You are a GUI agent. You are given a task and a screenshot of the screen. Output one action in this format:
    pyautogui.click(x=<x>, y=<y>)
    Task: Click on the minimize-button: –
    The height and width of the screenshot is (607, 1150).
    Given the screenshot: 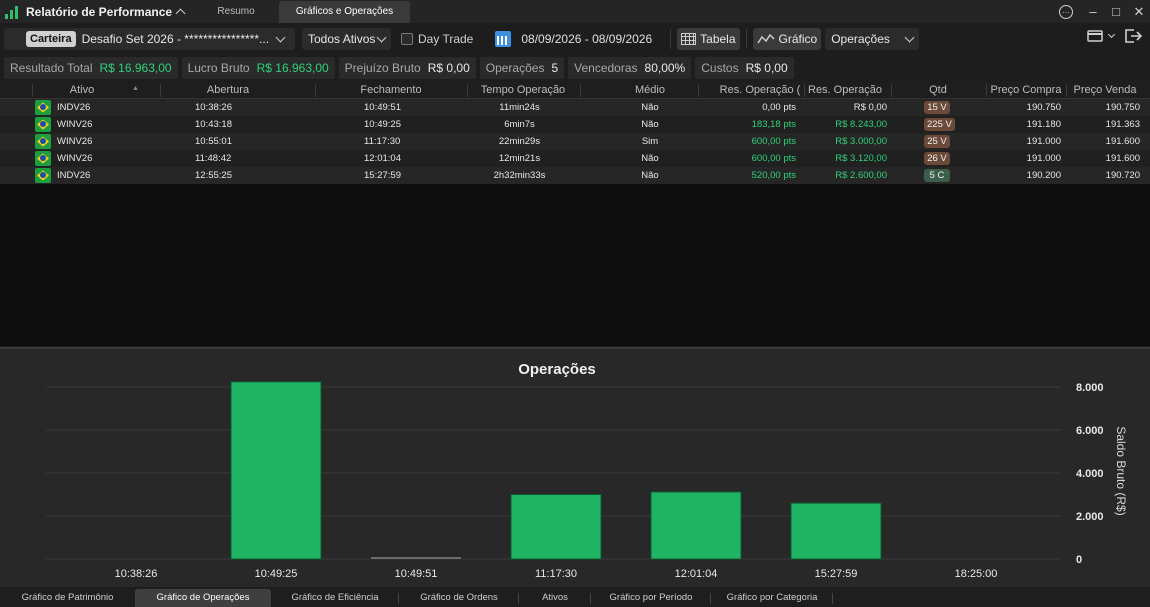 What is the action you would take?
    pyautogui.click(x=1093, y=11)
    